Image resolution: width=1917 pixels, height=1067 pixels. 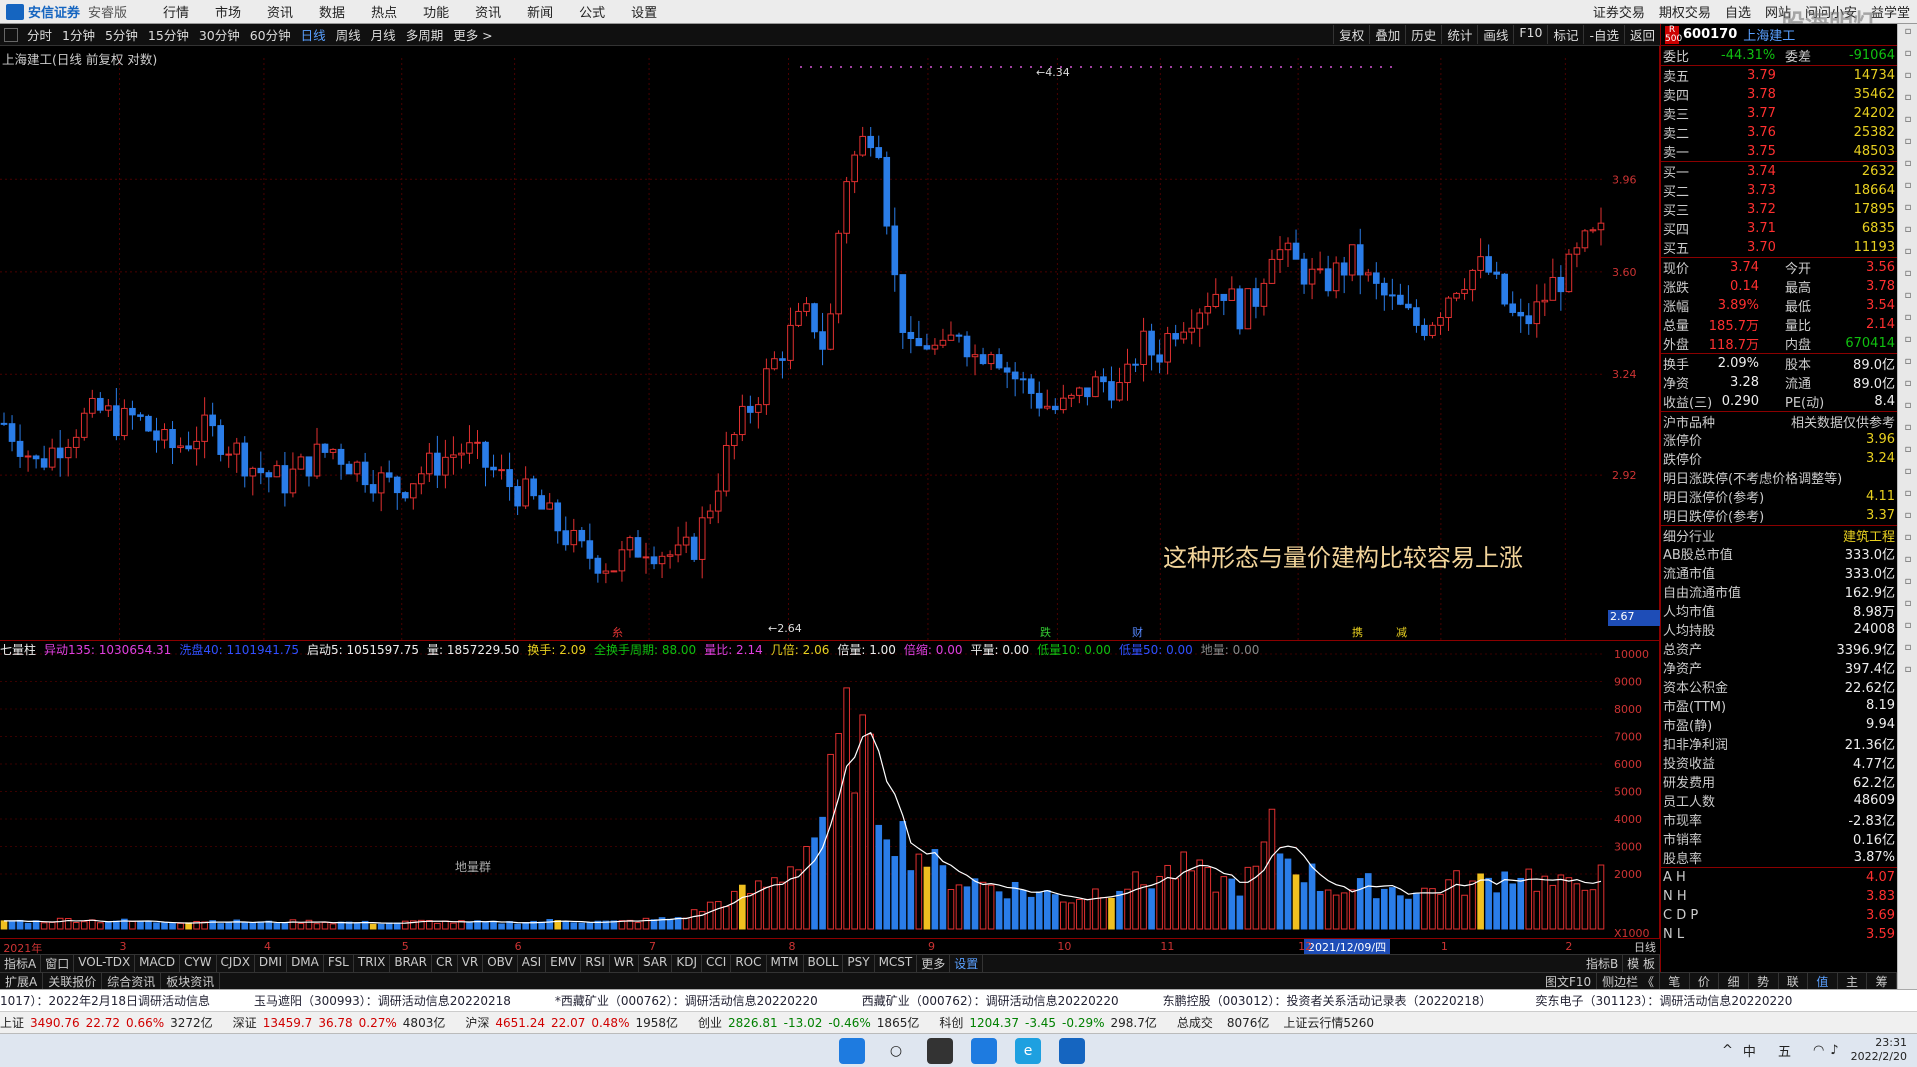 I want to click on side-tool-icon-29: ▫, so click(x=1908, y=674).